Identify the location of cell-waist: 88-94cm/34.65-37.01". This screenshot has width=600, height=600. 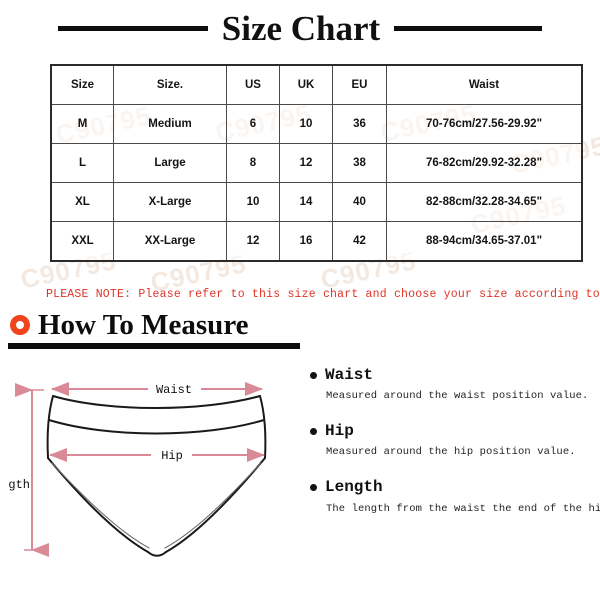
(484, 241).